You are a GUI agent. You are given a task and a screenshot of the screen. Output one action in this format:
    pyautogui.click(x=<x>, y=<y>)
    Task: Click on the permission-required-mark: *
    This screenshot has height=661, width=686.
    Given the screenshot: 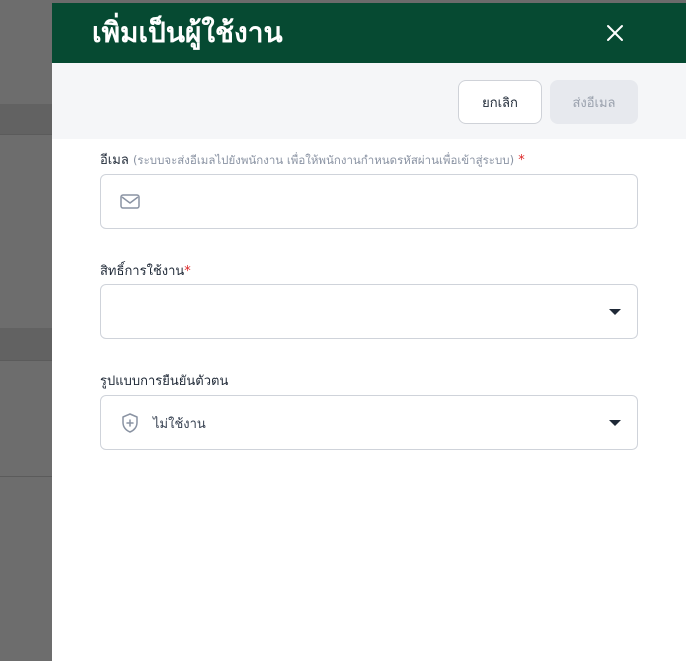 What is the action you would take?
    pyautogui.click(x=187, y=271)
    